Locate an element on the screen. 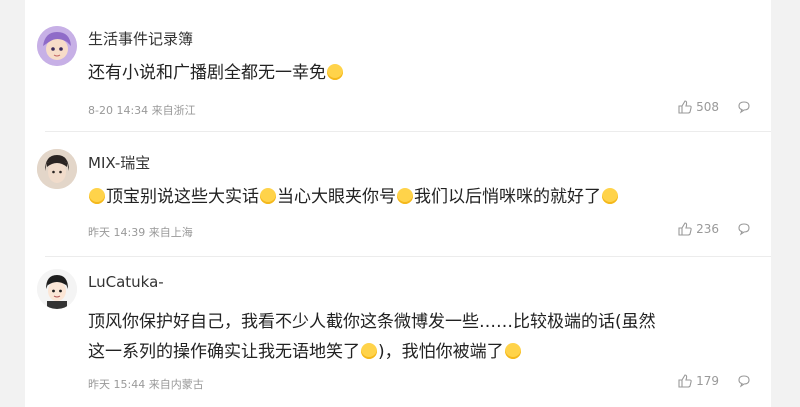  like-count: 179 is located at coordinates (707, 381).